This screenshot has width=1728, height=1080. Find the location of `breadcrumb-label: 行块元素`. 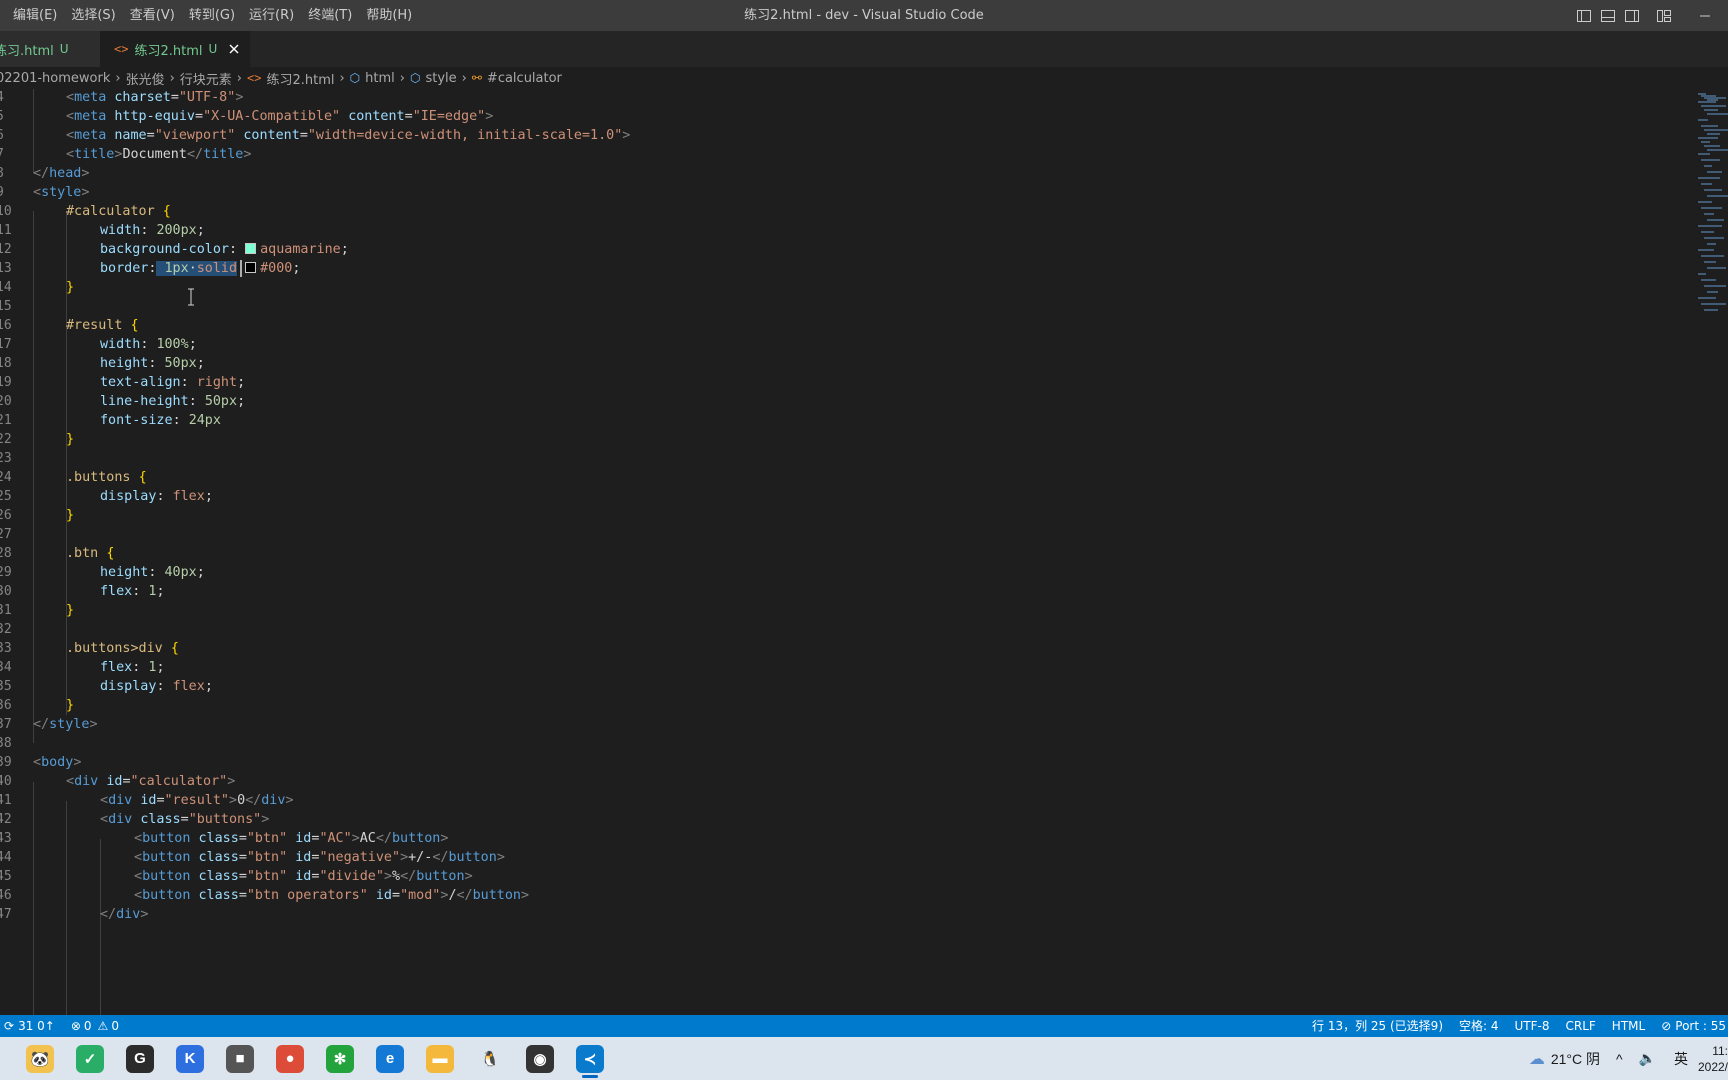

breadcrumb-label: 行块元素 is located at coordinates (205, 80).